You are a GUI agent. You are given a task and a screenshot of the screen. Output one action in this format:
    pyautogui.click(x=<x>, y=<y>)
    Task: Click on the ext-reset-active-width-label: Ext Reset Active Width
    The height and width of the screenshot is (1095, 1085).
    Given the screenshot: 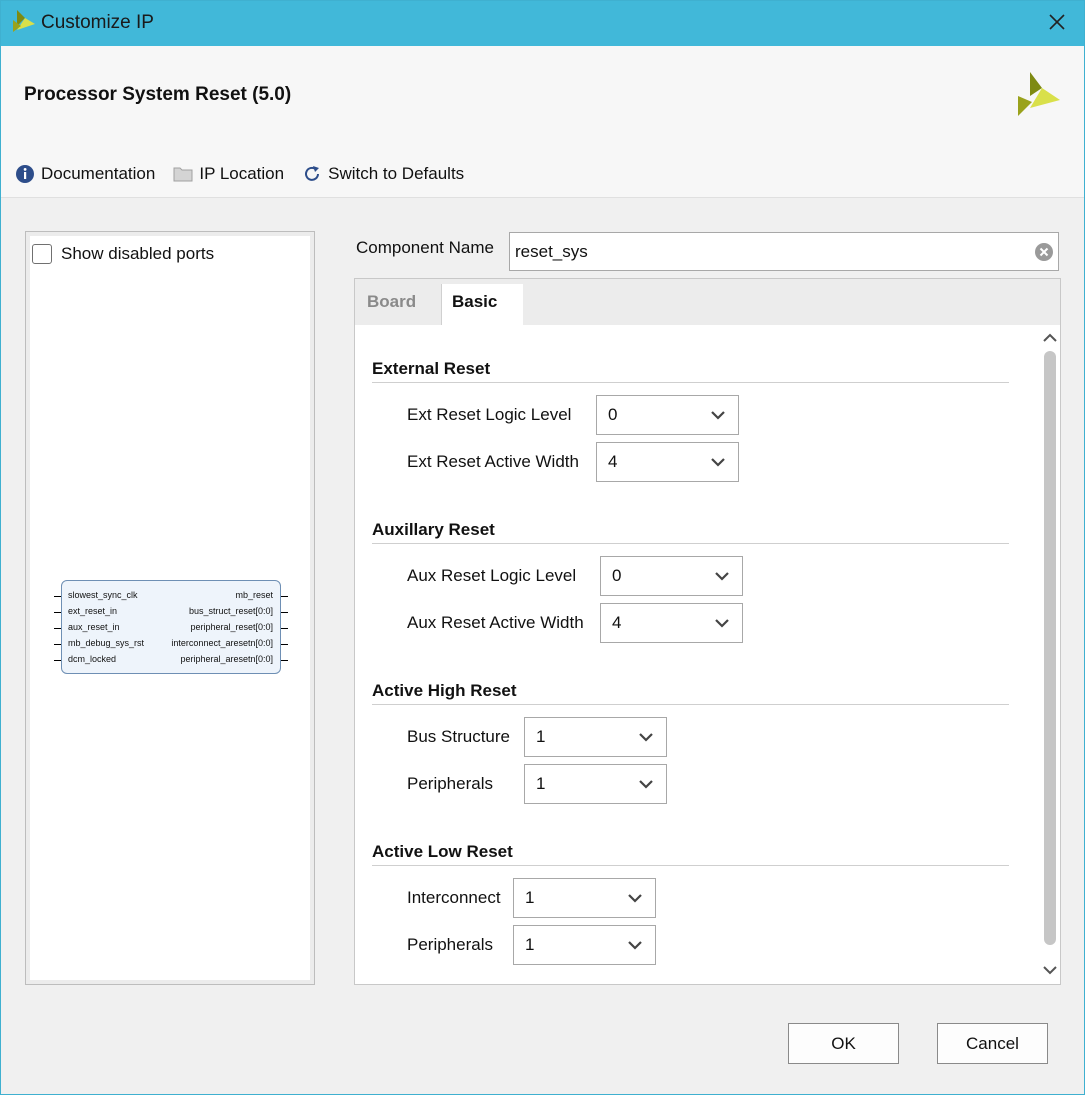 What is the action you would take?
    pyautogui.click(x=493, y=461)
    